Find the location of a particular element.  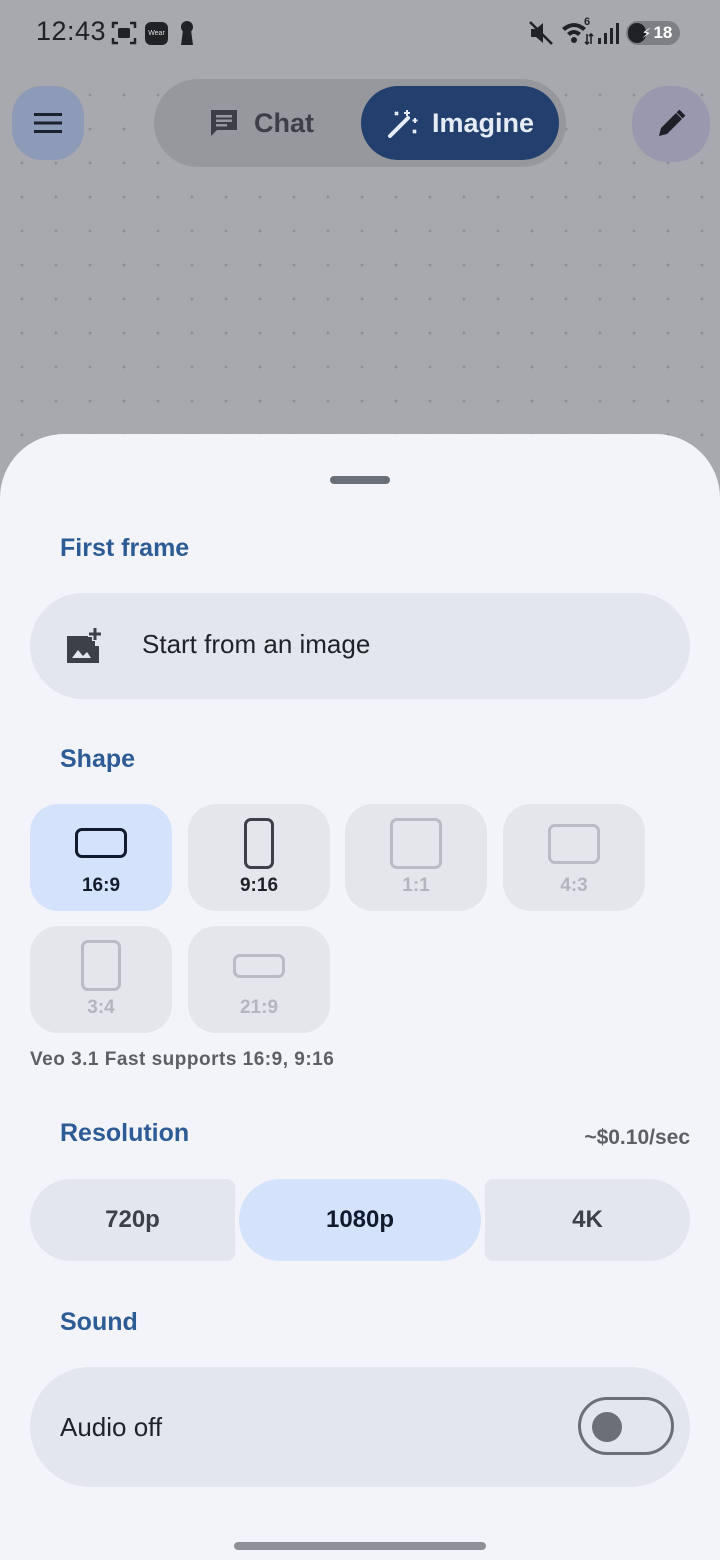

new-chat-button is located at coordinates (671, 124).